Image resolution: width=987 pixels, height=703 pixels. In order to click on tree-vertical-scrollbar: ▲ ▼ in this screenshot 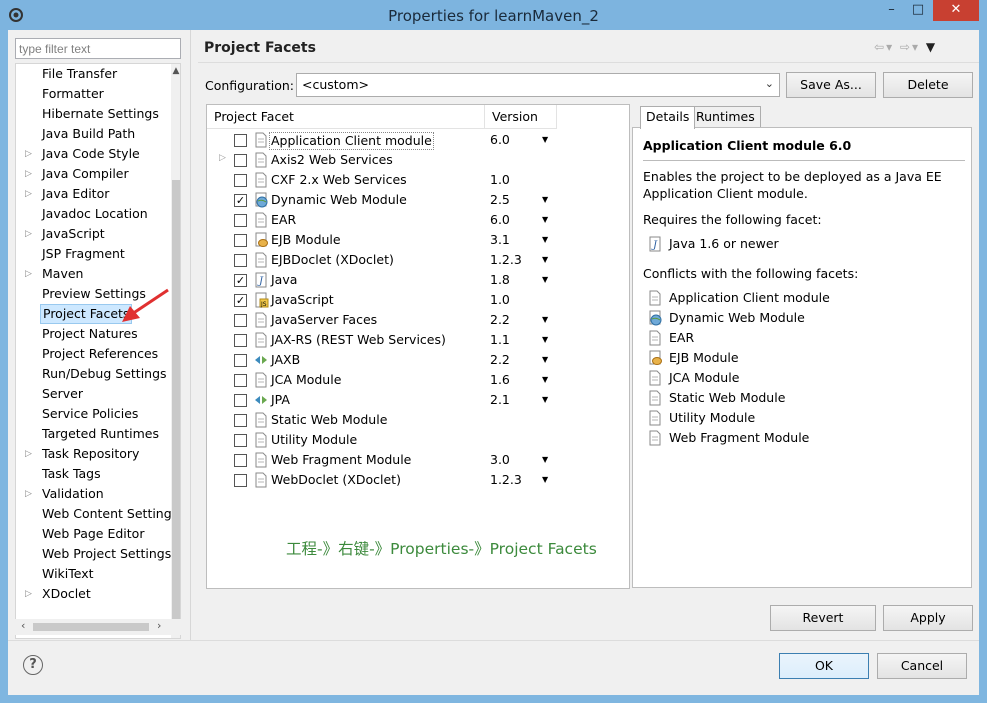, I will do `click(175, 351)`.